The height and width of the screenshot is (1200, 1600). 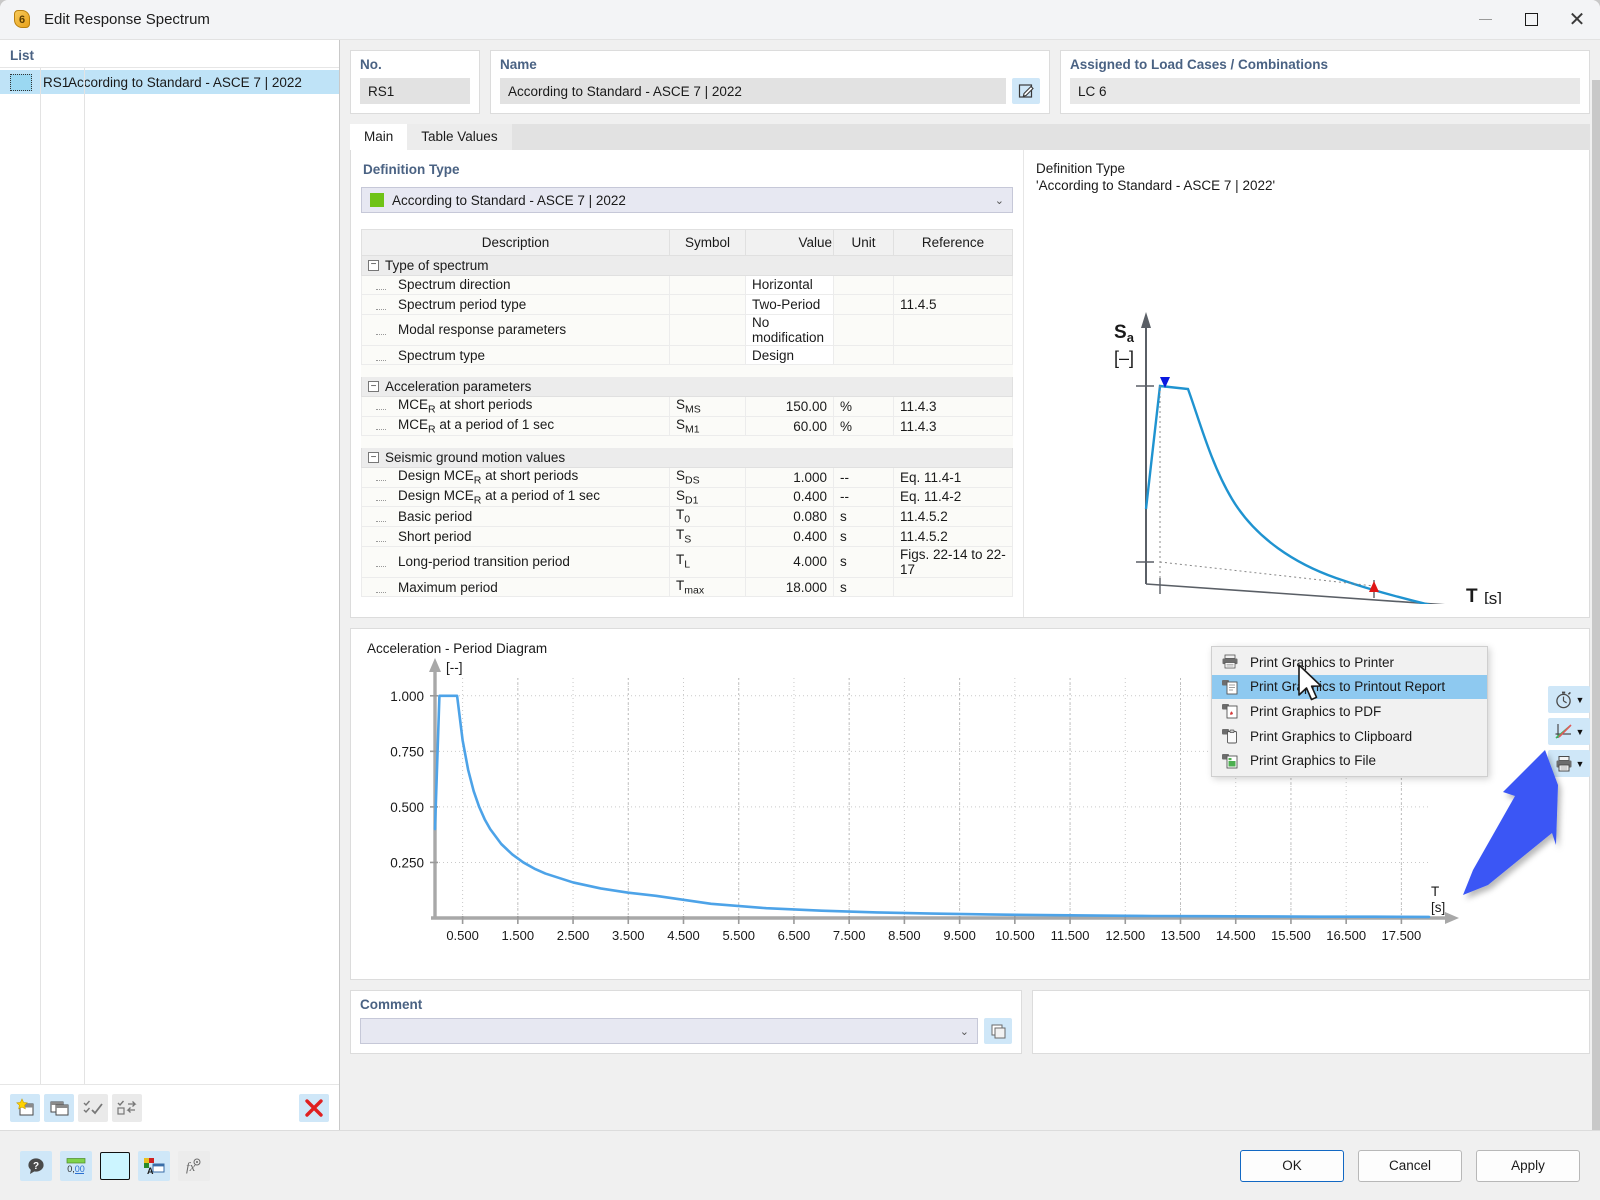 What do you see at coordinates (1015, 935) in the screenshot?
I see `x-tick-label: 10.500` at bounding box center [1015, 935].